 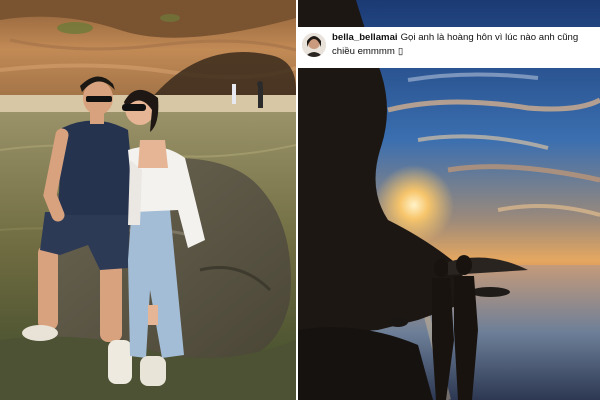 What do you see at coordinates (365, 37) in the screenshot?
I see `caption-username: bella_bellamai` at bounding box center [365, 37].